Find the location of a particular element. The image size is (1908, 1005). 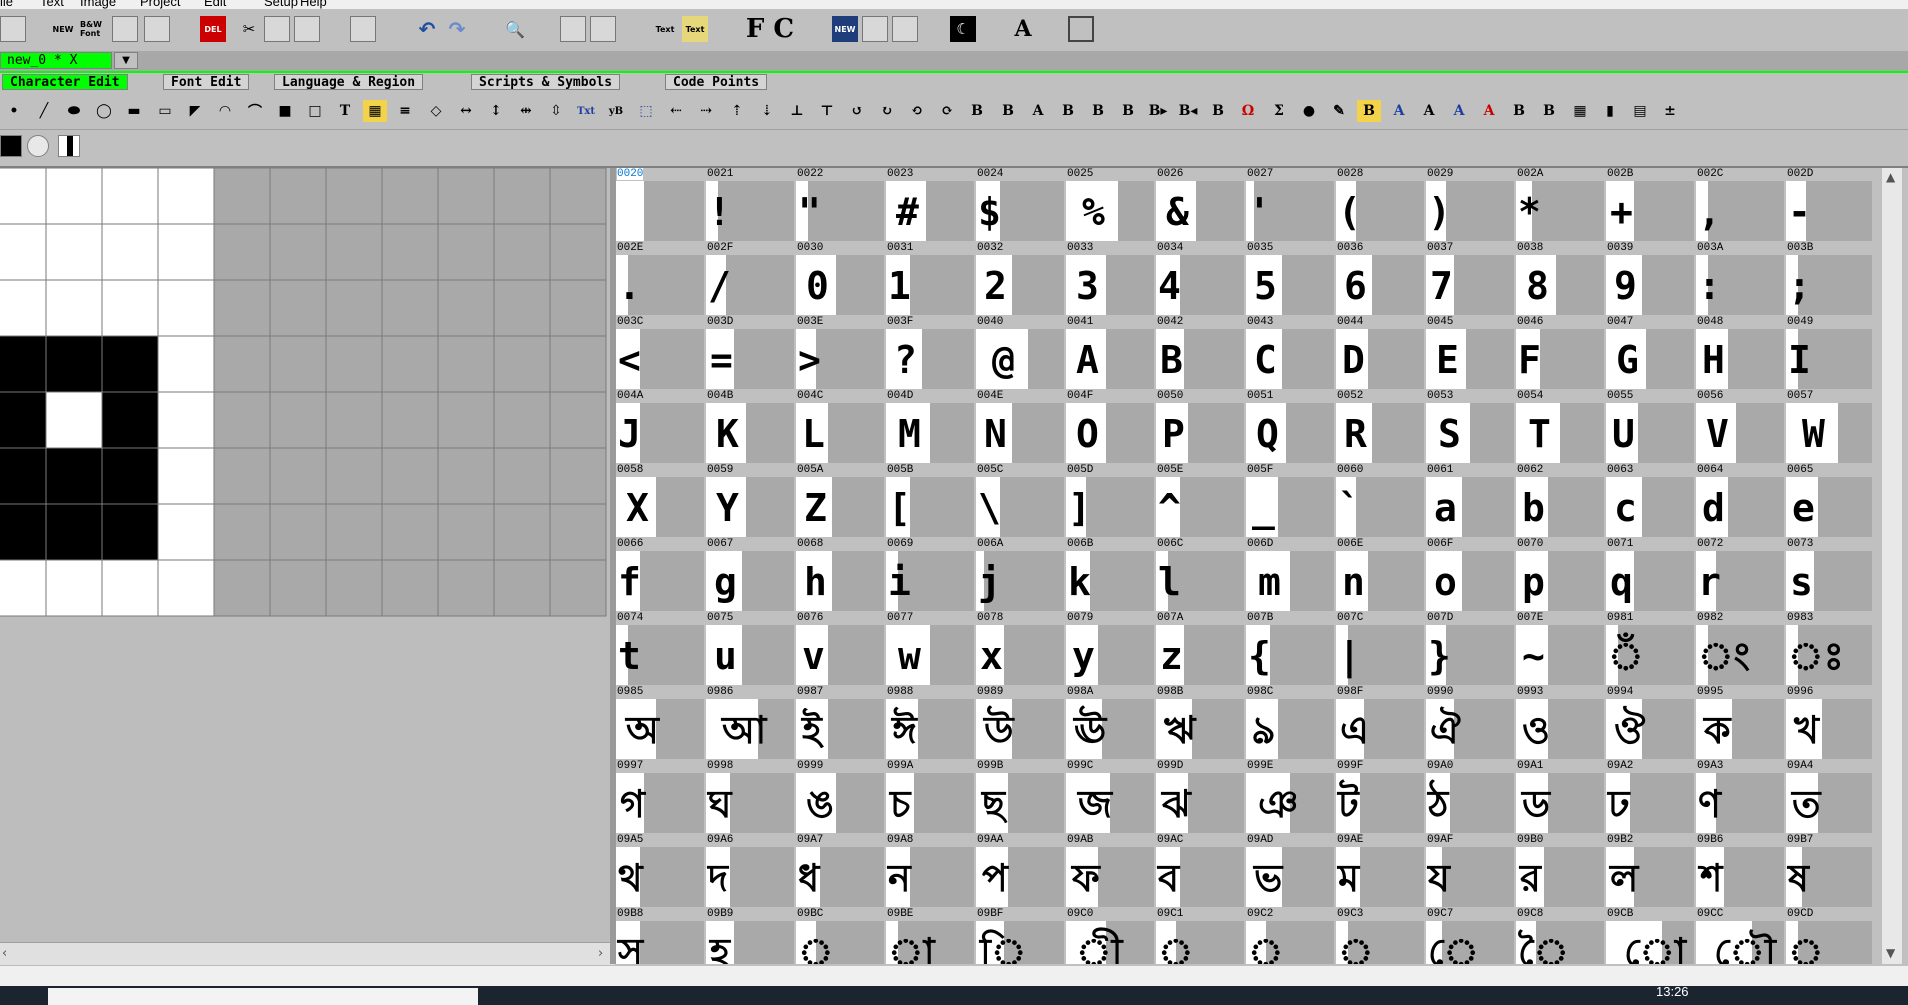

glyph-cell: 0989 উ is located at coordinates (1021, 723).